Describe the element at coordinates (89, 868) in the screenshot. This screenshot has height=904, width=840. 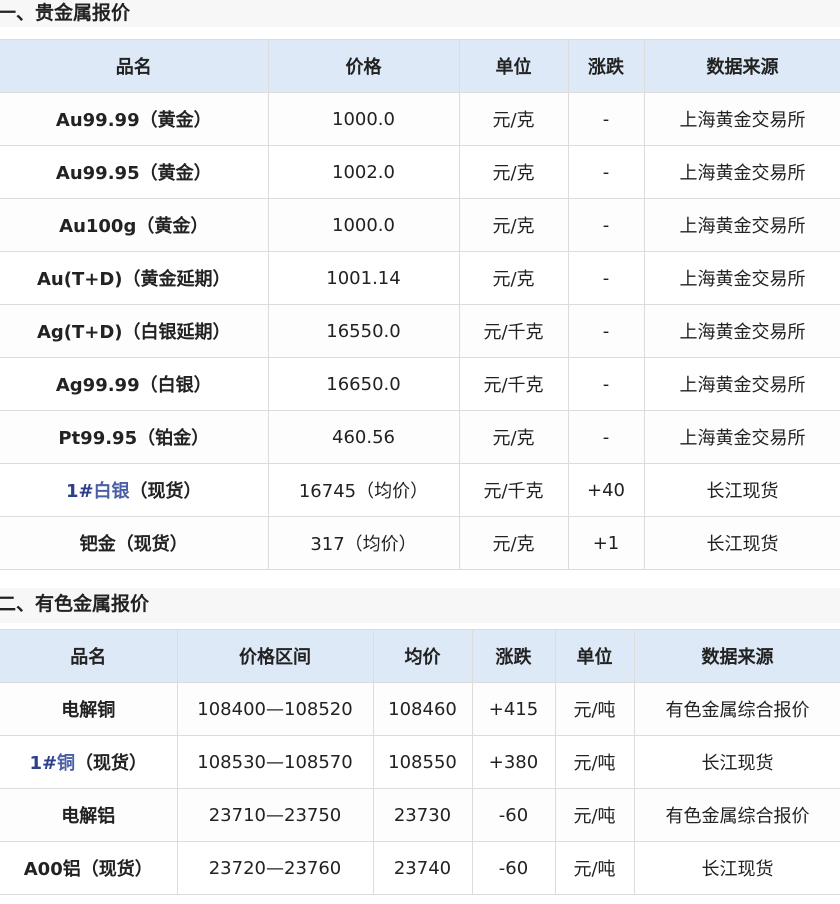
I see `cell-name: A00铝（现货）` at that location.